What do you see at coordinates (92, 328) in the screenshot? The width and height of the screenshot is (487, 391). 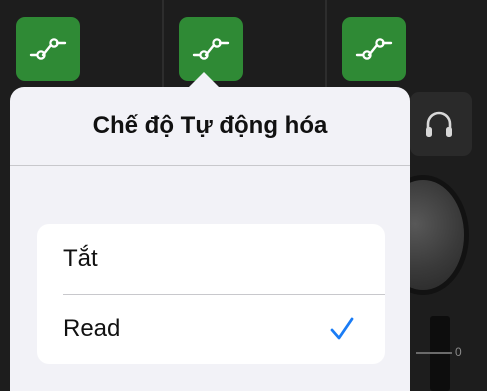 I see `option-label: Read` at bounding box center [92, 328].